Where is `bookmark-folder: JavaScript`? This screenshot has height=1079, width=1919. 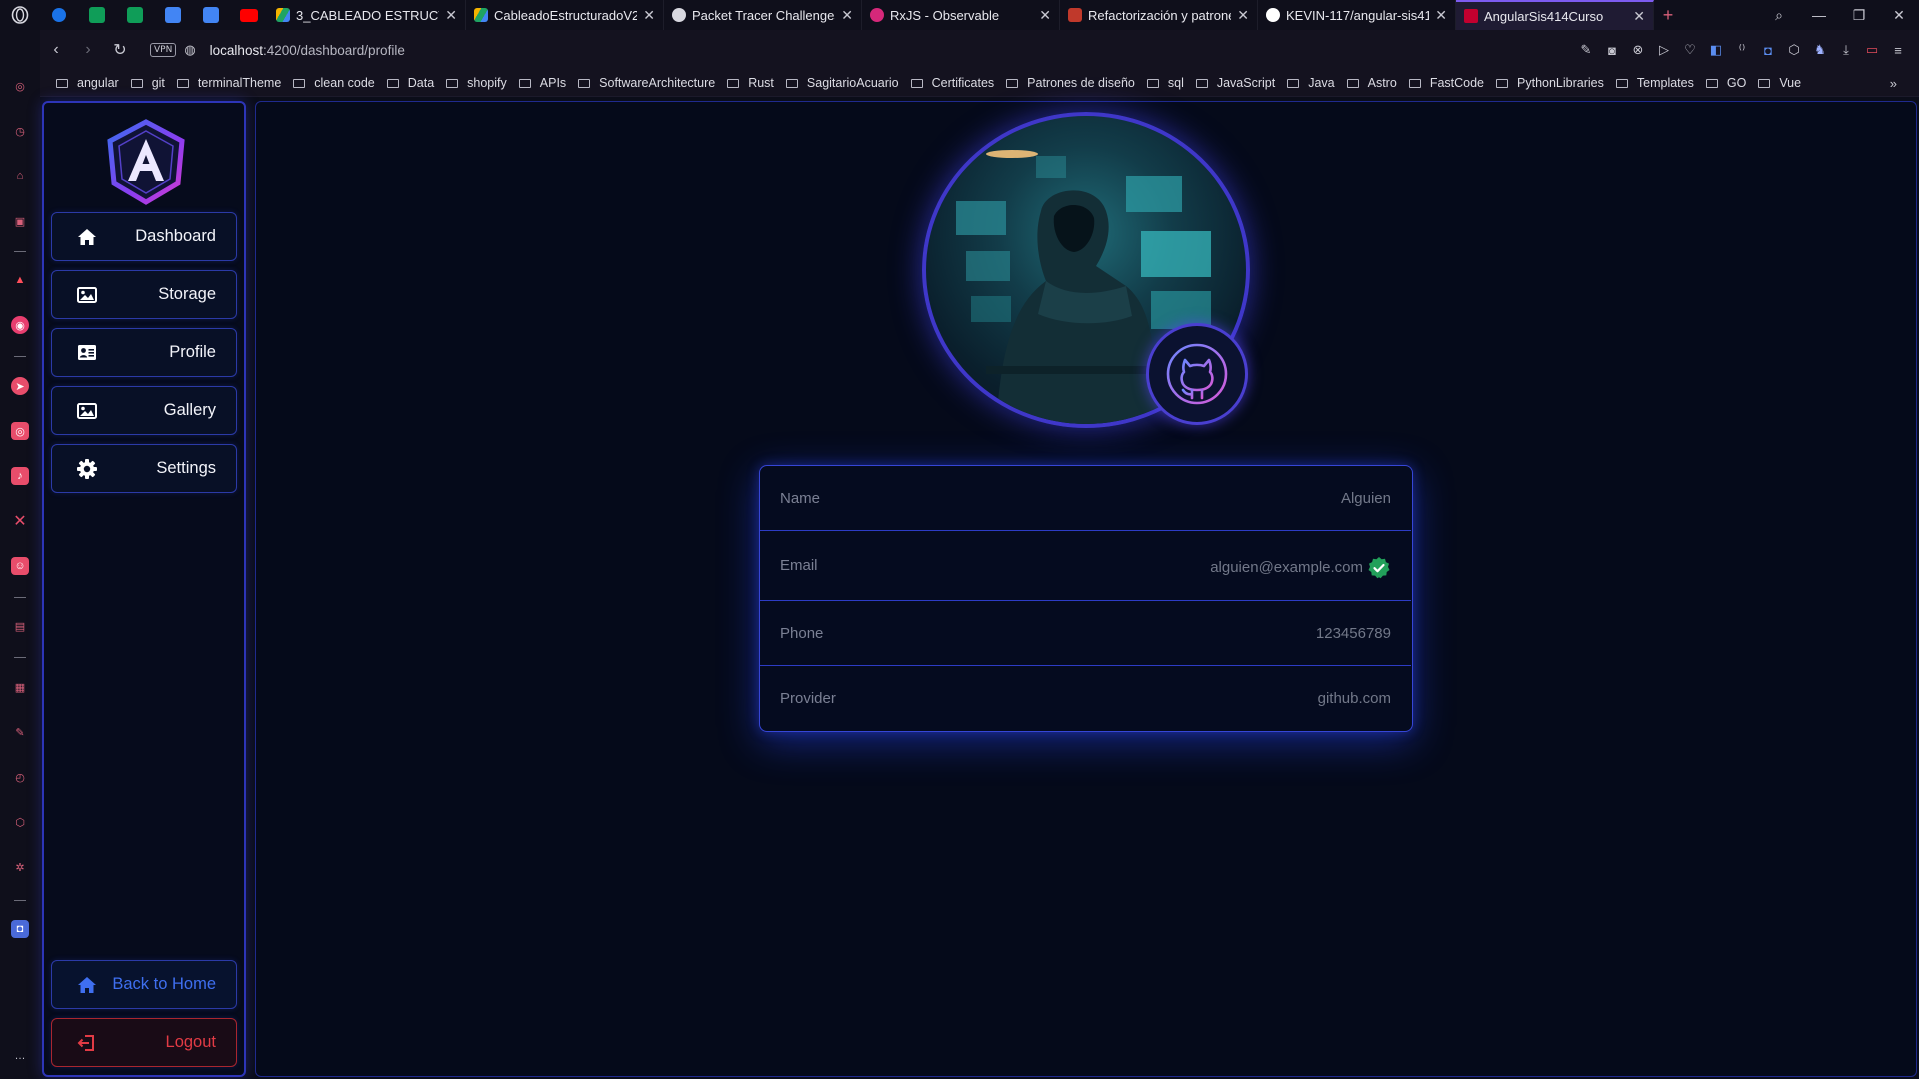
bookmark-folder: JavaScript is located at coordinates (1235, 83).